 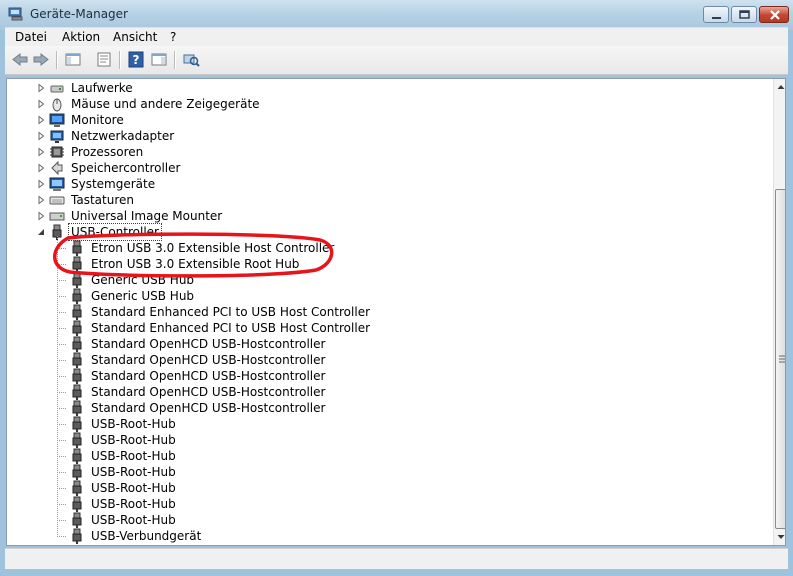 What do you see at coordinates (387, 184) in the screenshot?
I see `tree-category: Systemgeräte` at bounding box center [387, 184].